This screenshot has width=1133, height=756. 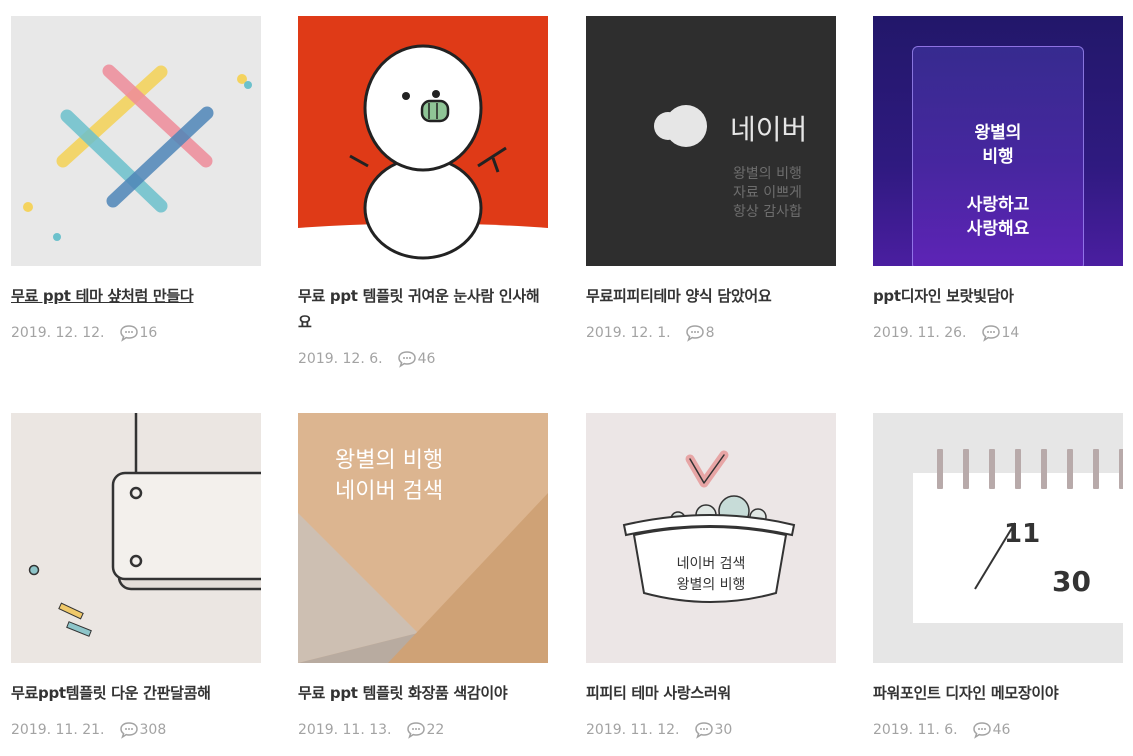 What do you see at coordinates (149, 333) in the screenshot?
I see `comment-count: 16` at bounding box center [149, 333].